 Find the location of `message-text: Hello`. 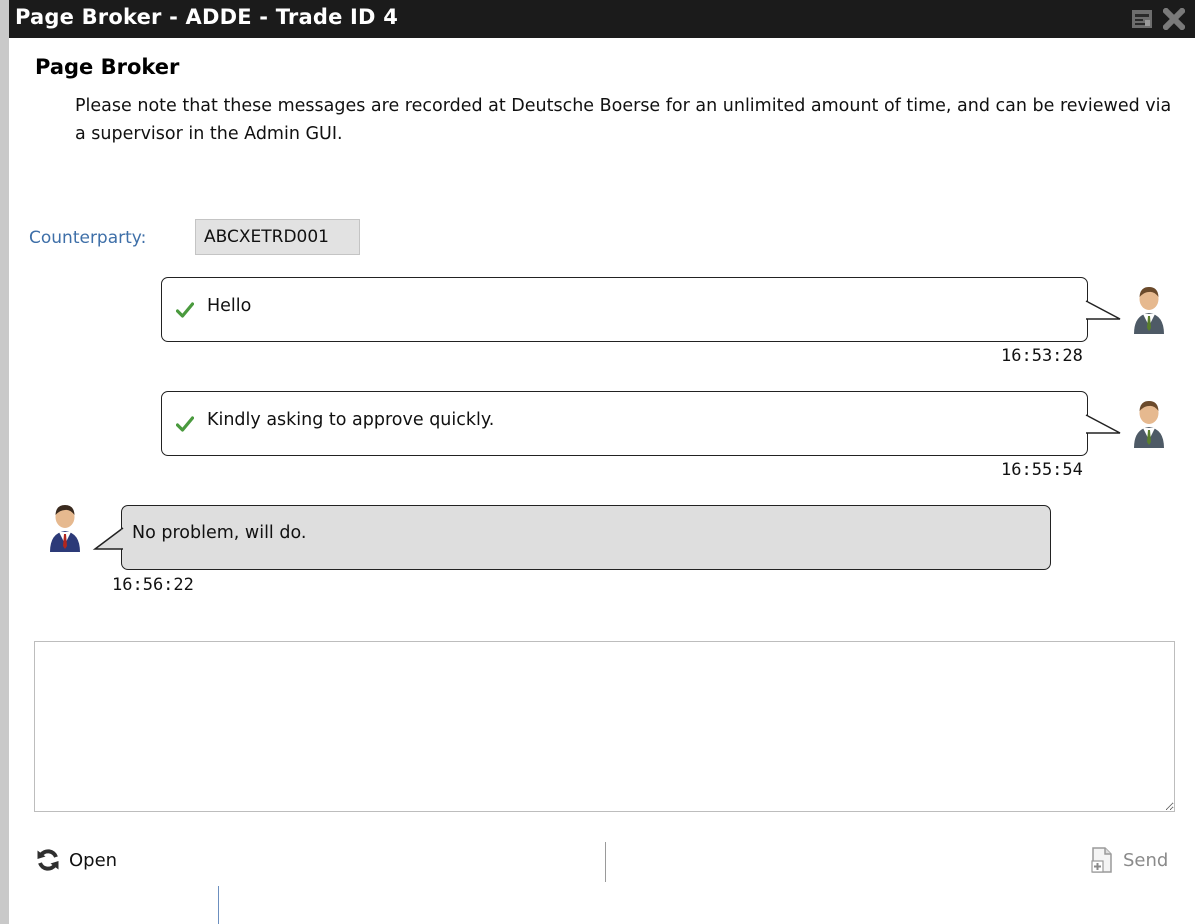

message-text: Hello is located at coordinates (229, 306).